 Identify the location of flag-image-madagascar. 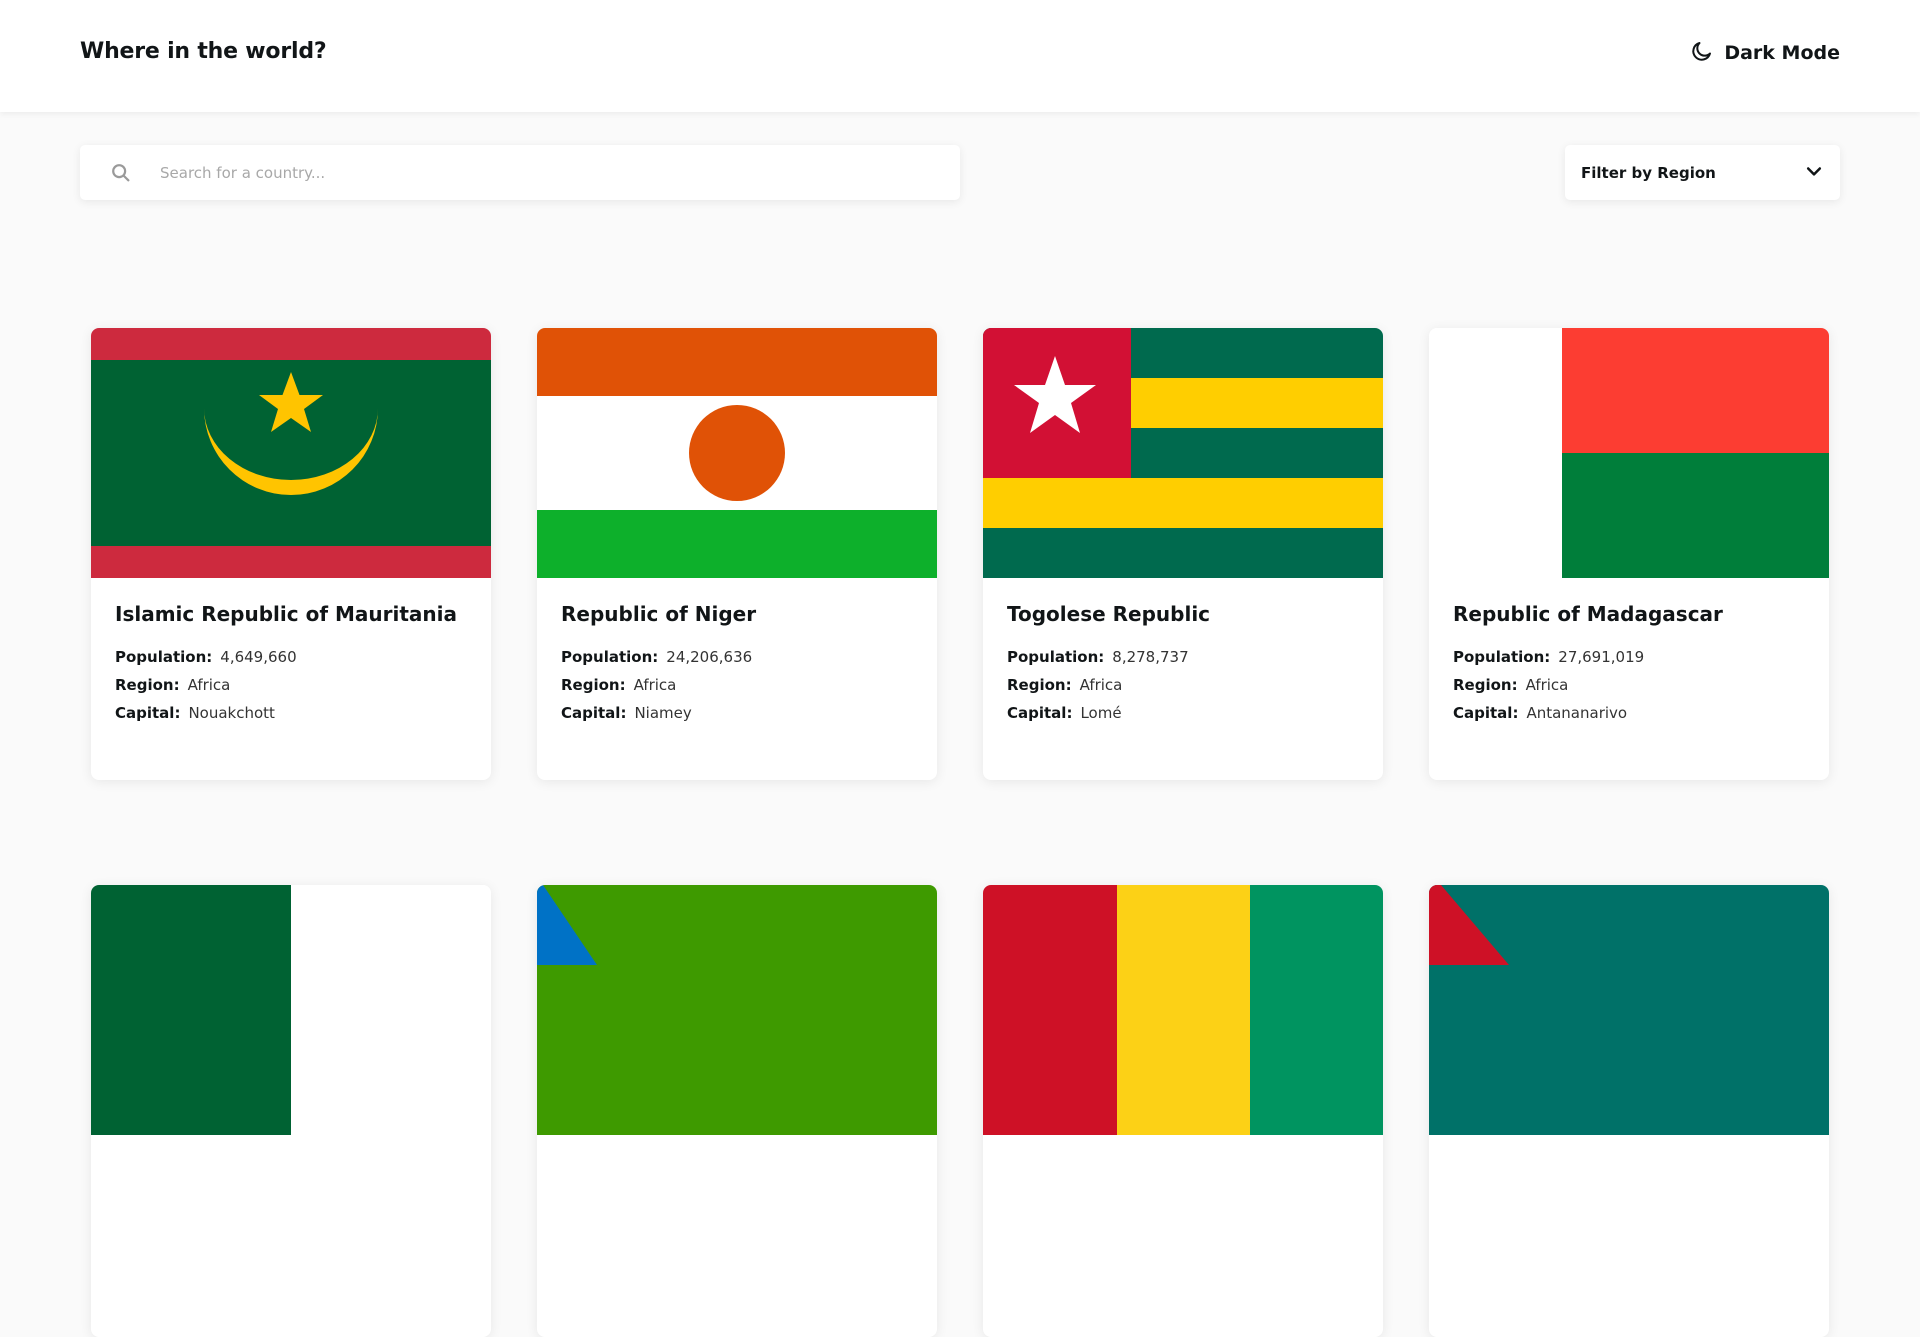
(1629, 453).